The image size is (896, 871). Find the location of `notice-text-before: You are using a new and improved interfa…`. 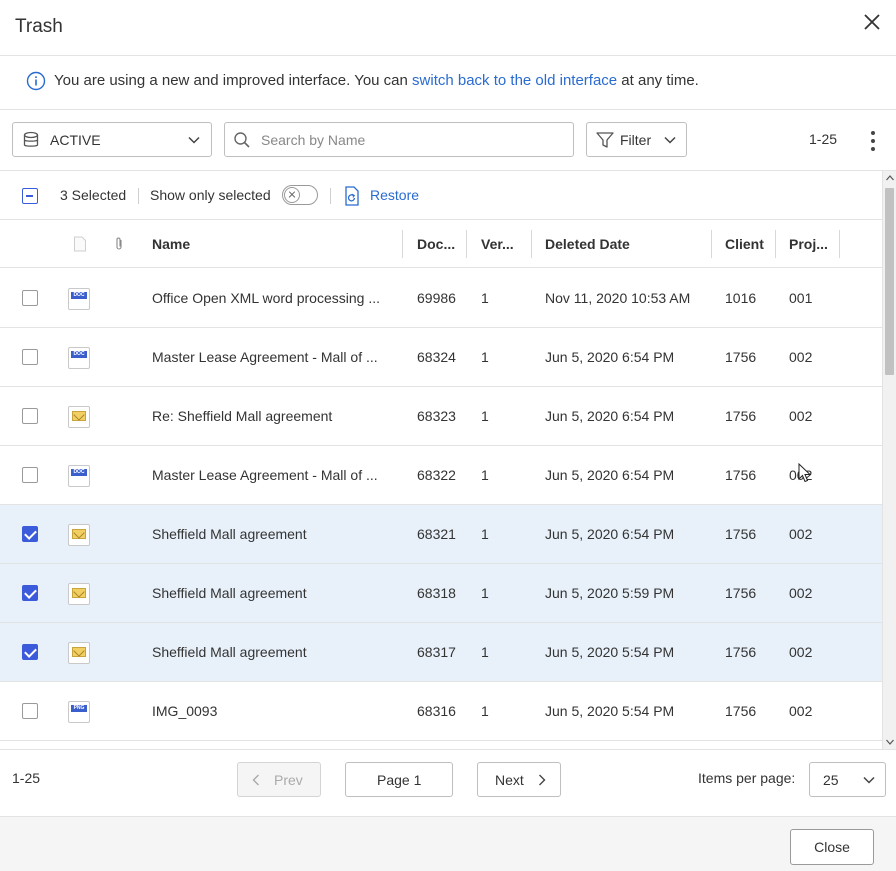

notice-text-before: You are using a new and improved interfa… is located at coordinates (233, 80).